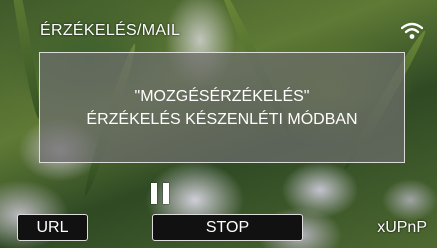 The height and width of the screenshot is (248, 437). Describe the element at coordinates (402, 227) in the screenshot. I see `xupnp-label: xUPnP` at that location.